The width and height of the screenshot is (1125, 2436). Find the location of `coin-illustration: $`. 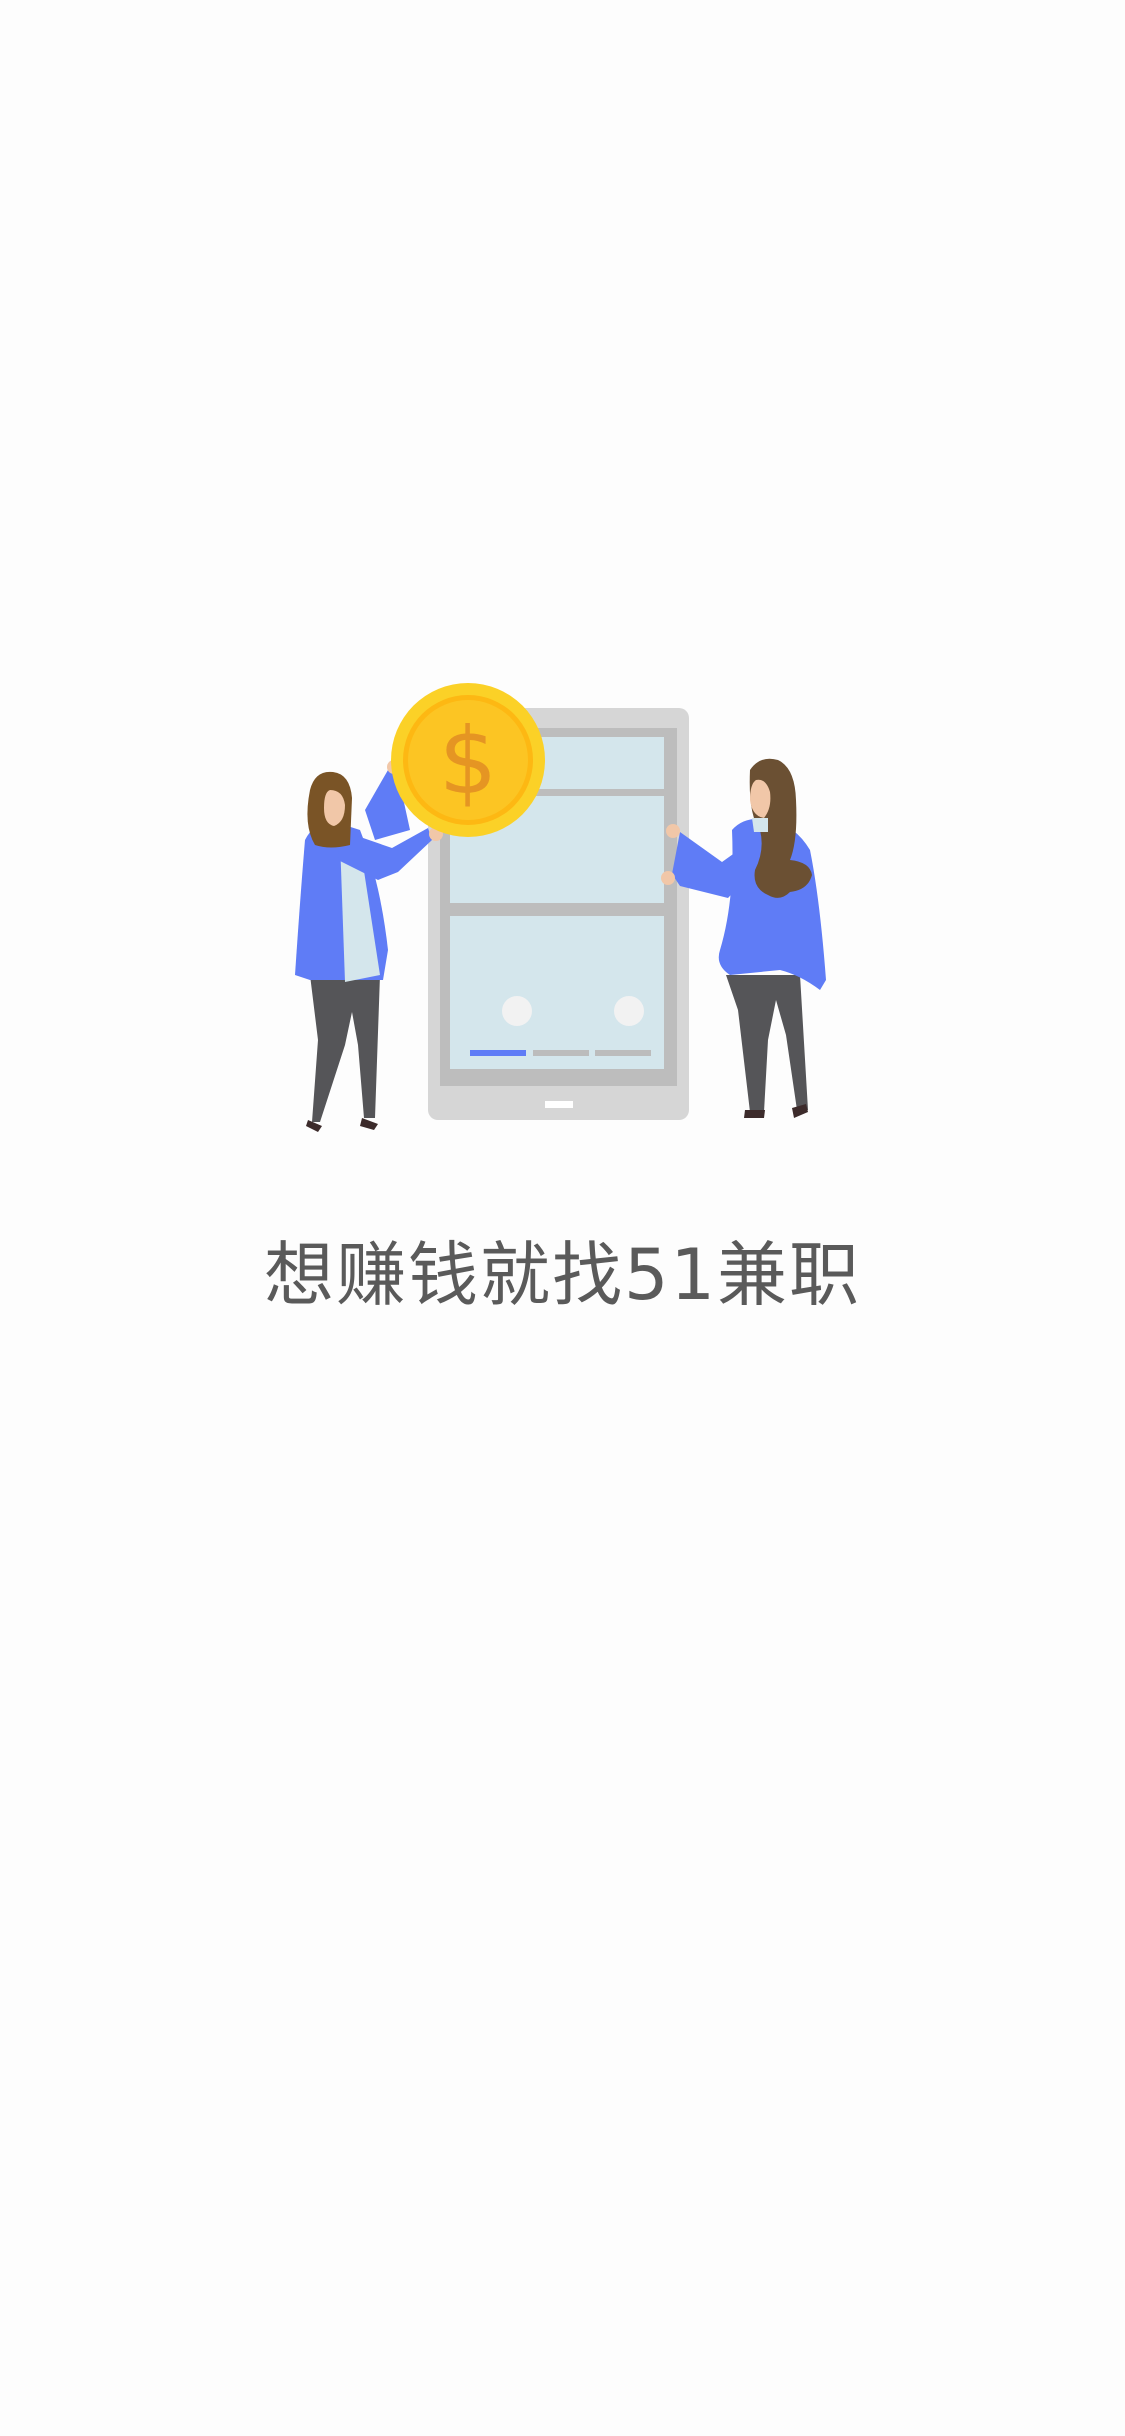

coin-illustration: $ is located at coordinates (468, 760).